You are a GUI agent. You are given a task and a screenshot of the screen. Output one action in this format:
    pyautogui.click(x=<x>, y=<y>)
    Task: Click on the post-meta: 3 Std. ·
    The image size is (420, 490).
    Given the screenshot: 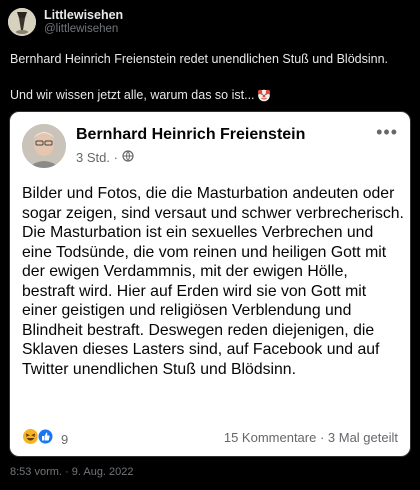 What is the action you would take?
    pyautogui.click(x=105, y=157)
    